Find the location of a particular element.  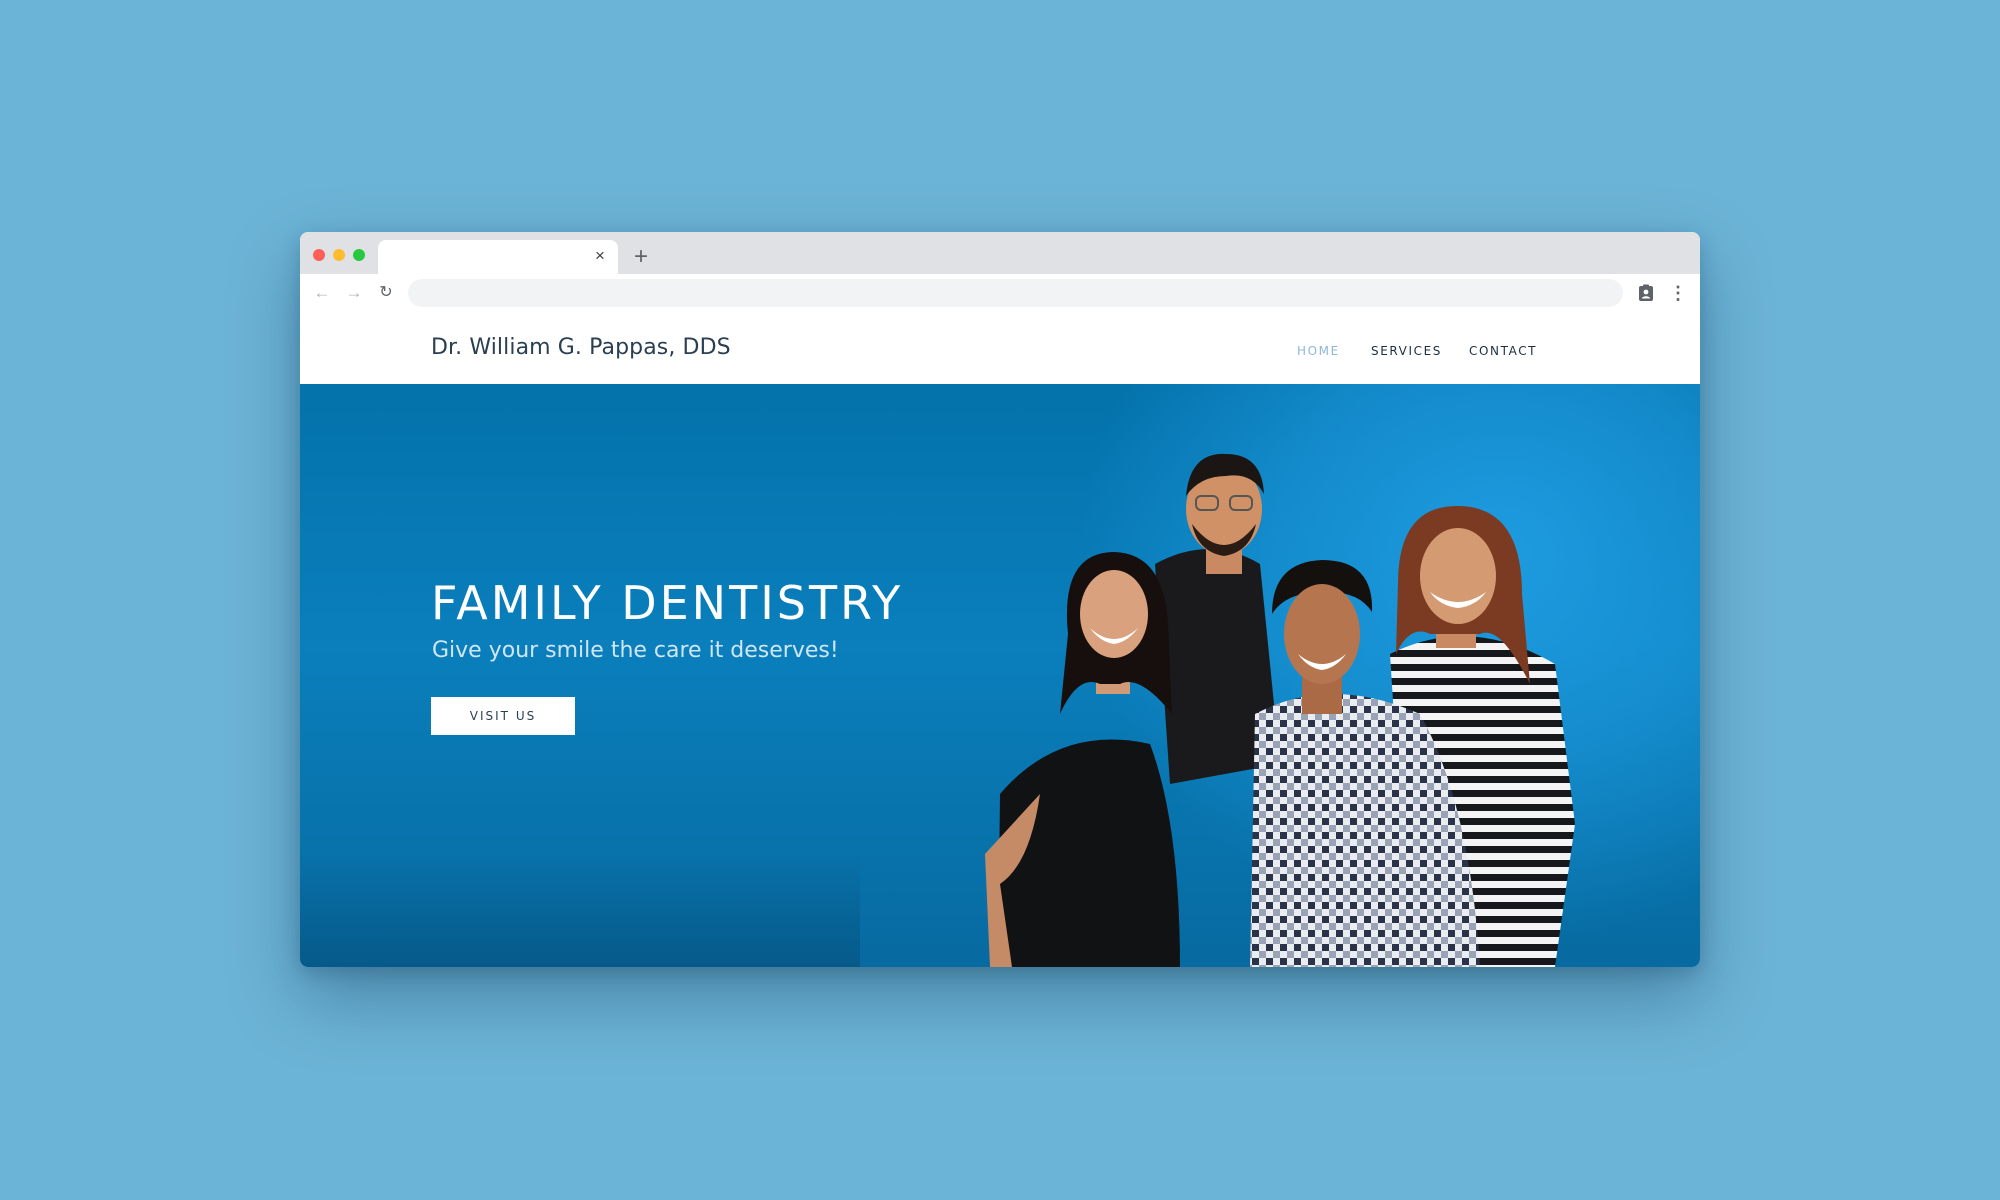

tab-bar: × + is located at coordinates (1000, 253).